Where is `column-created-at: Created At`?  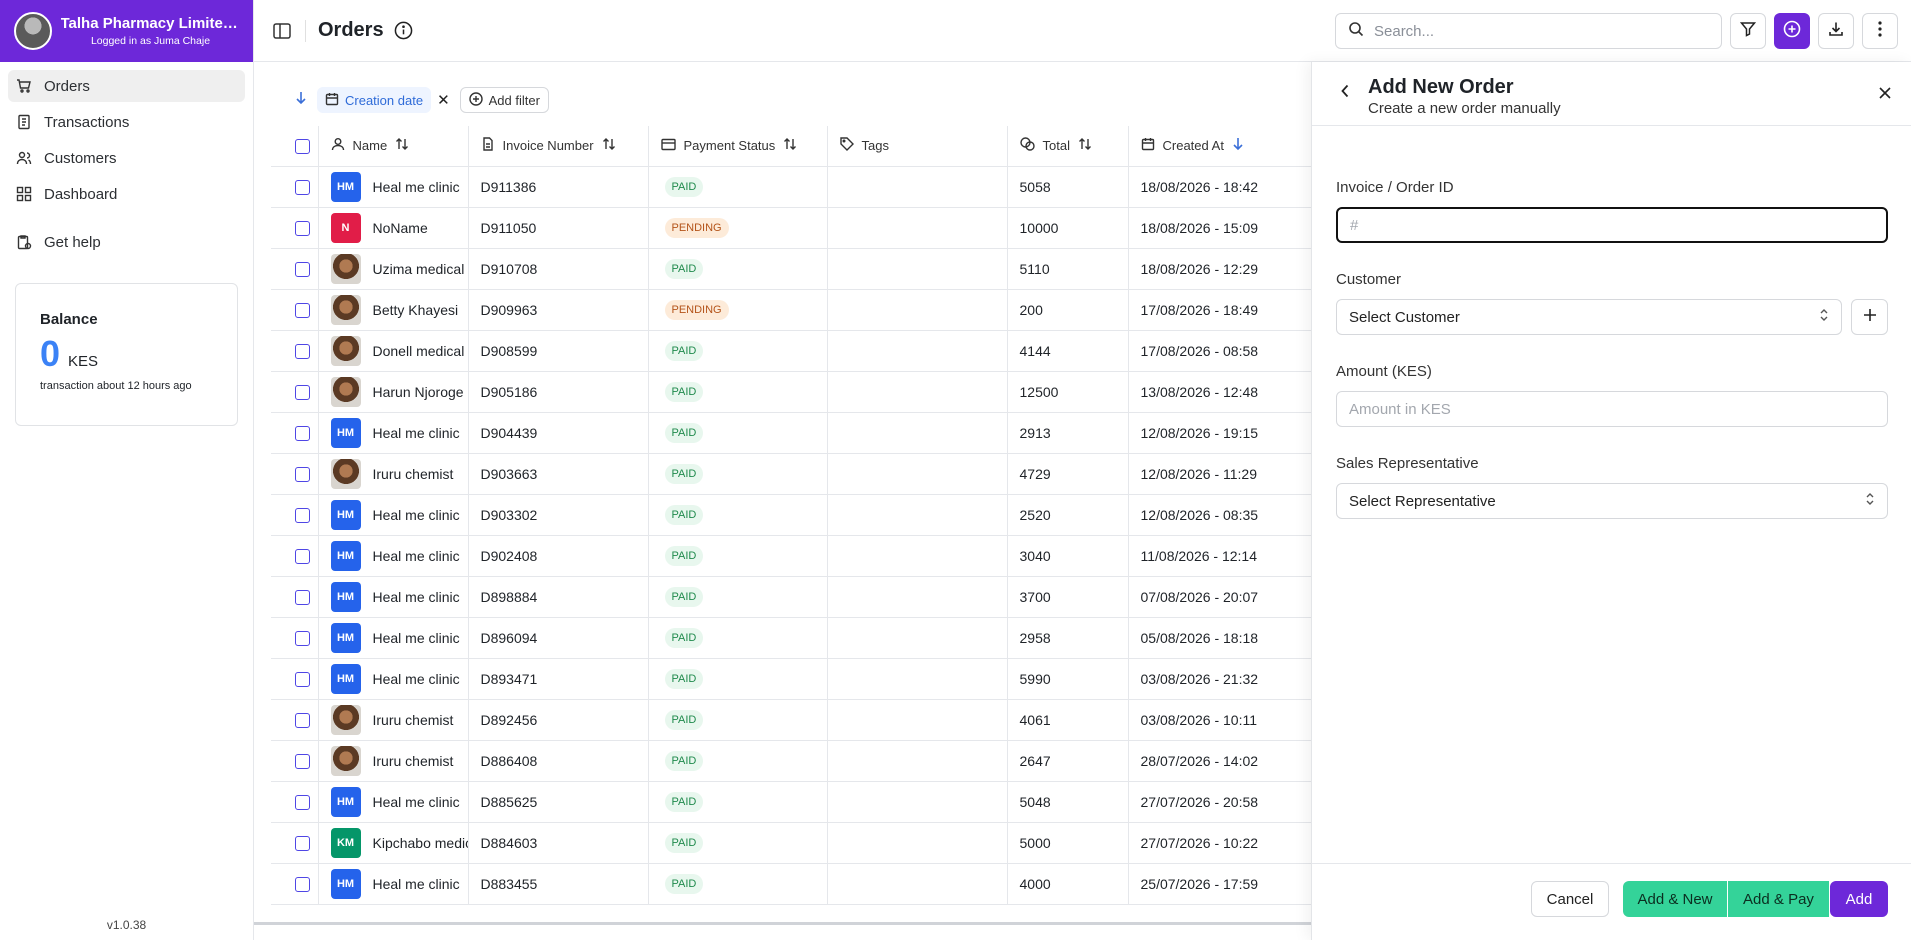 column-created-at: Created At is located at coordinates (1219, 146).